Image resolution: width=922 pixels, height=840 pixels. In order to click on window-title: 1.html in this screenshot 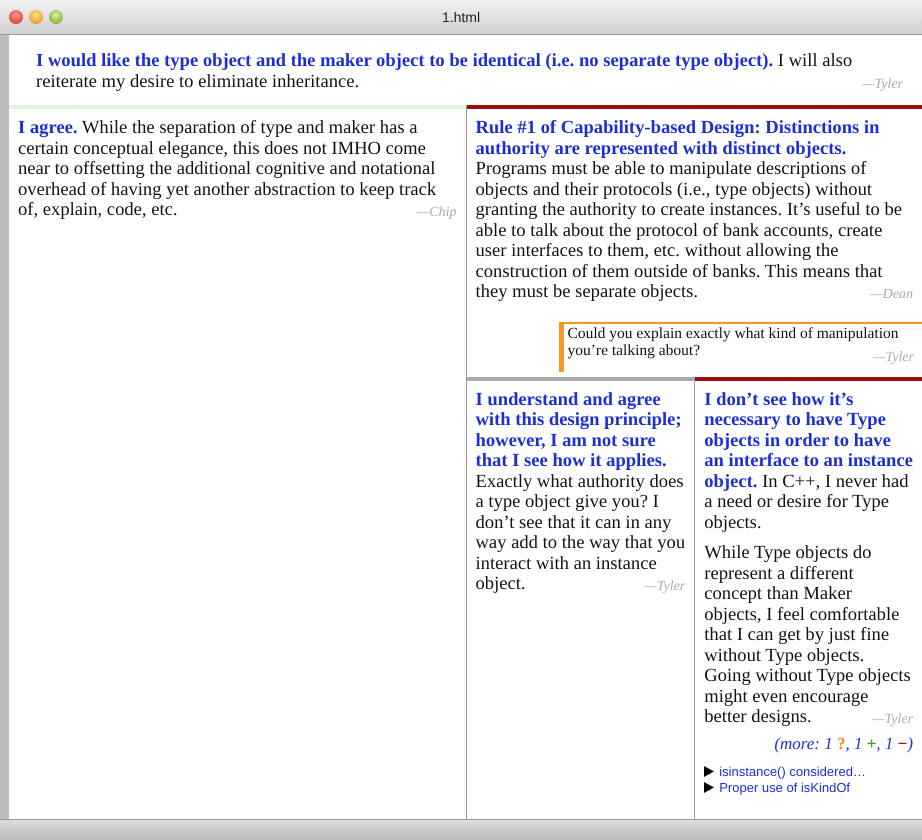, I will do `click(461, 17)`.